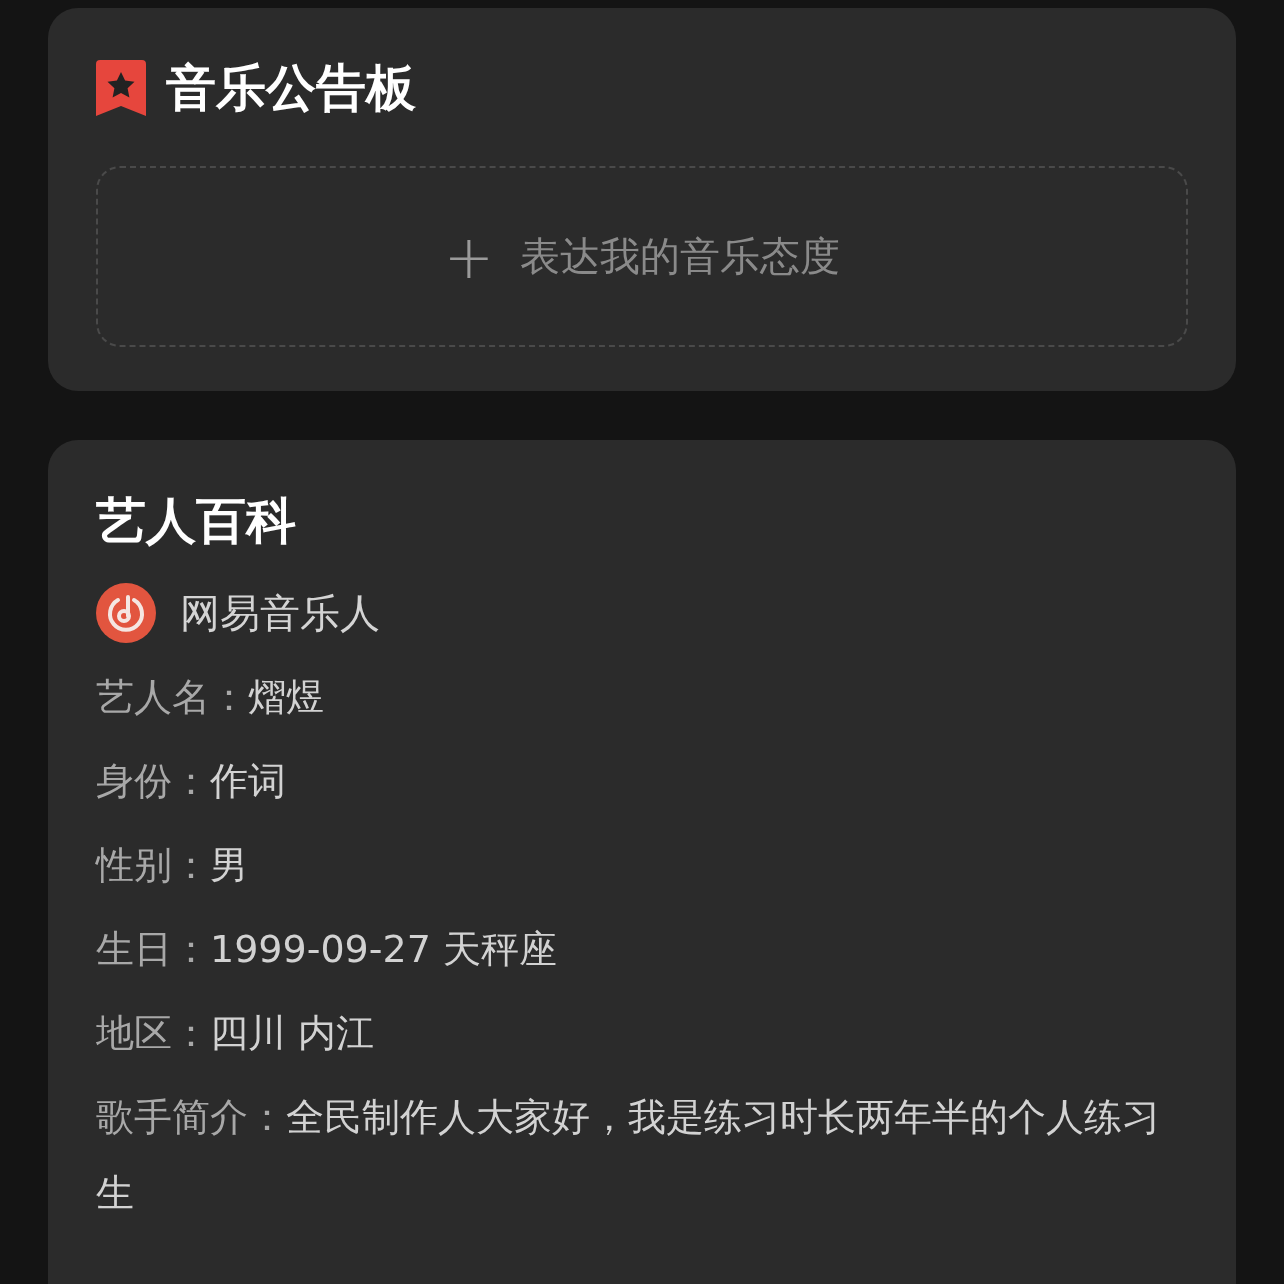 The width and height of the screenshot is (1284, 1284). What do you see at coordinates (628, 1155) in the screenshot?
I see `info-text: 歌手简介：全民制作人大家好，我是练习时长两年半的个人练习生` at bounding box center [628, 1155].